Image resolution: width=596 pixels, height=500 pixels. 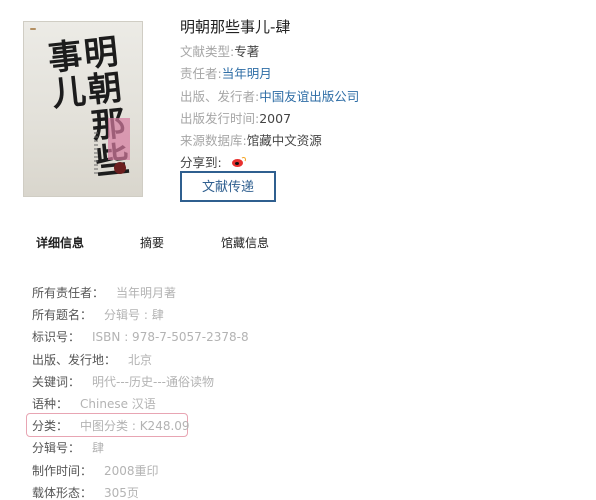 I want to click on book-cover-image: 明朝那些事儿, so click(x=83, y=109).